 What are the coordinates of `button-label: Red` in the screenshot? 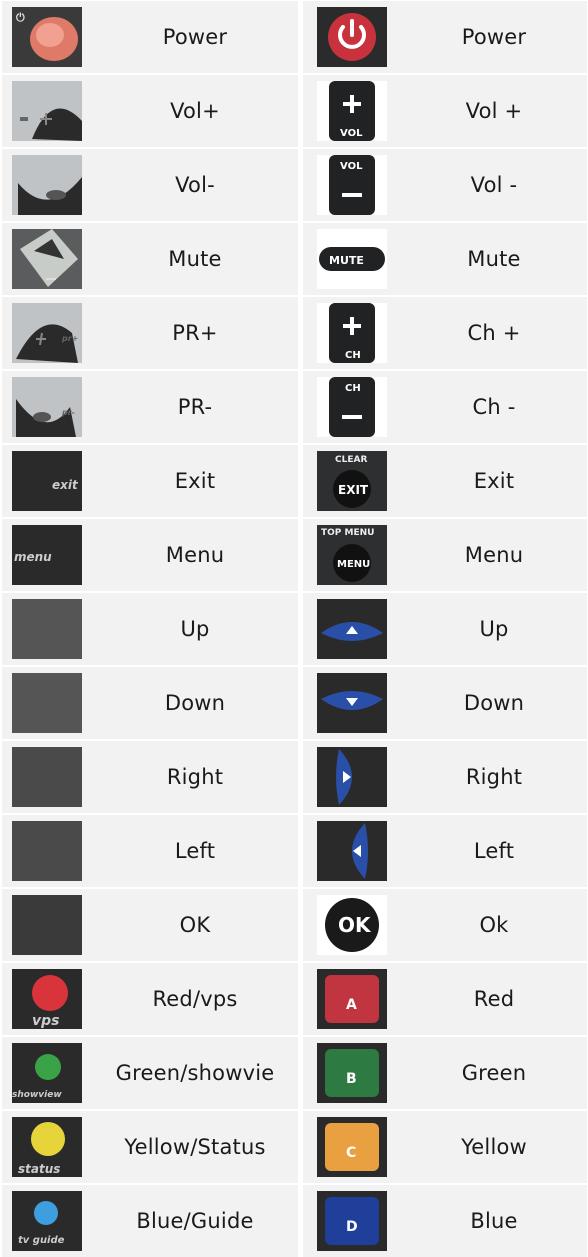 It's located at (494, 999).